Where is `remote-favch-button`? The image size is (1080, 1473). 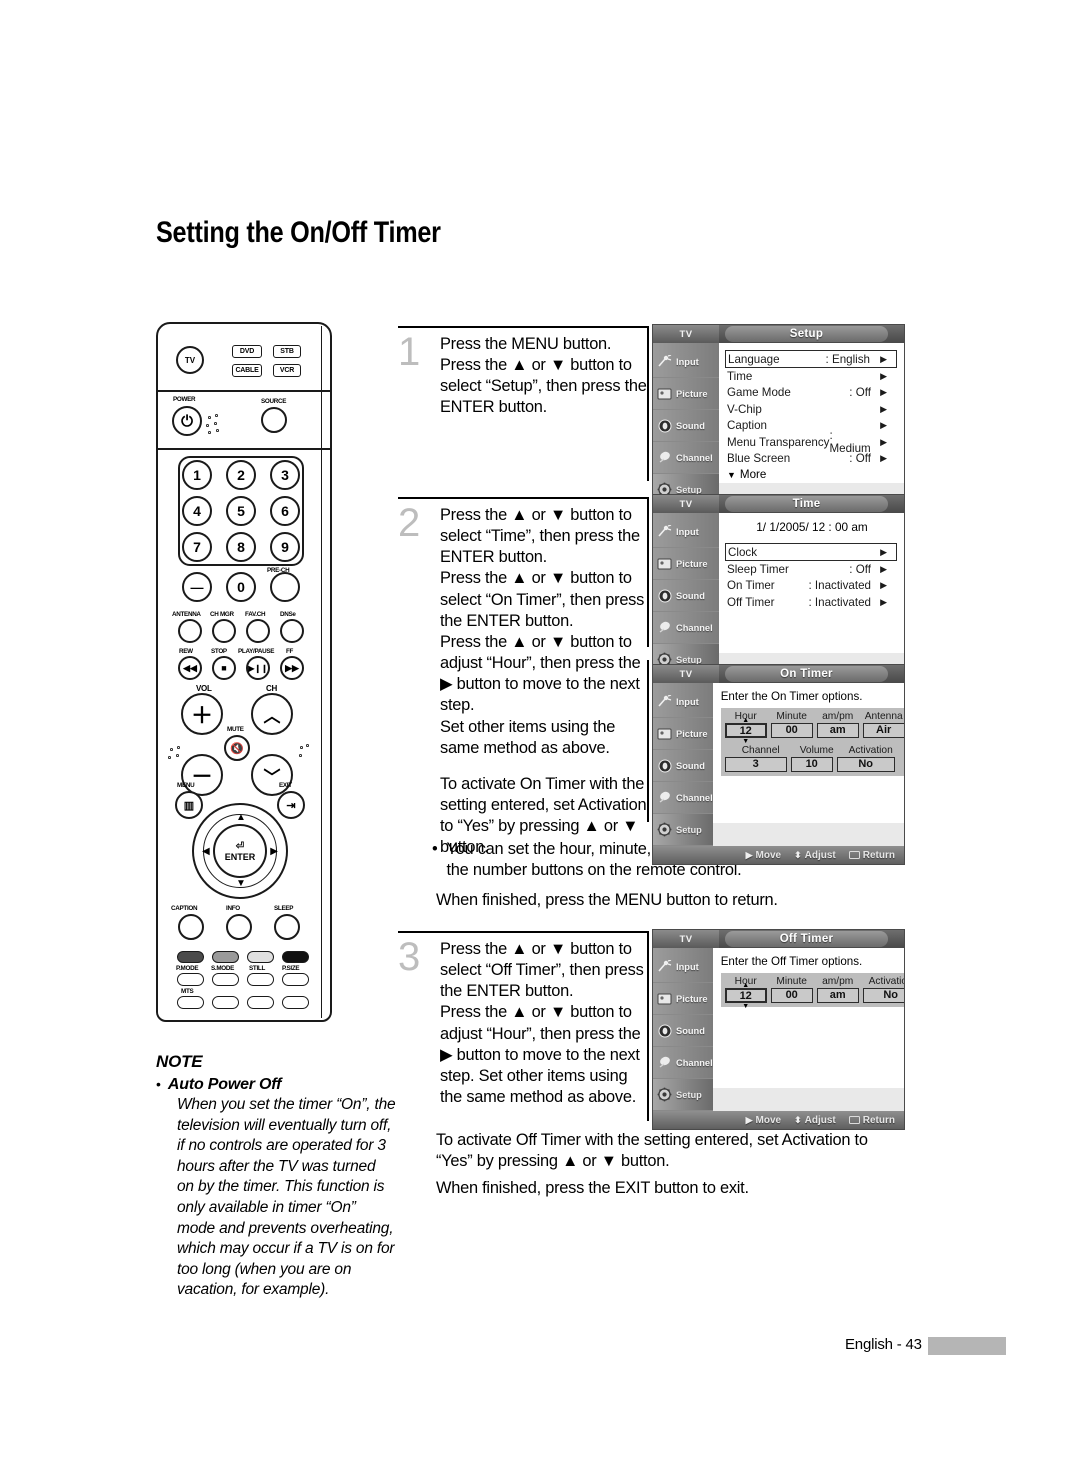 remote-favch-button is located at coordinates (258, 631).